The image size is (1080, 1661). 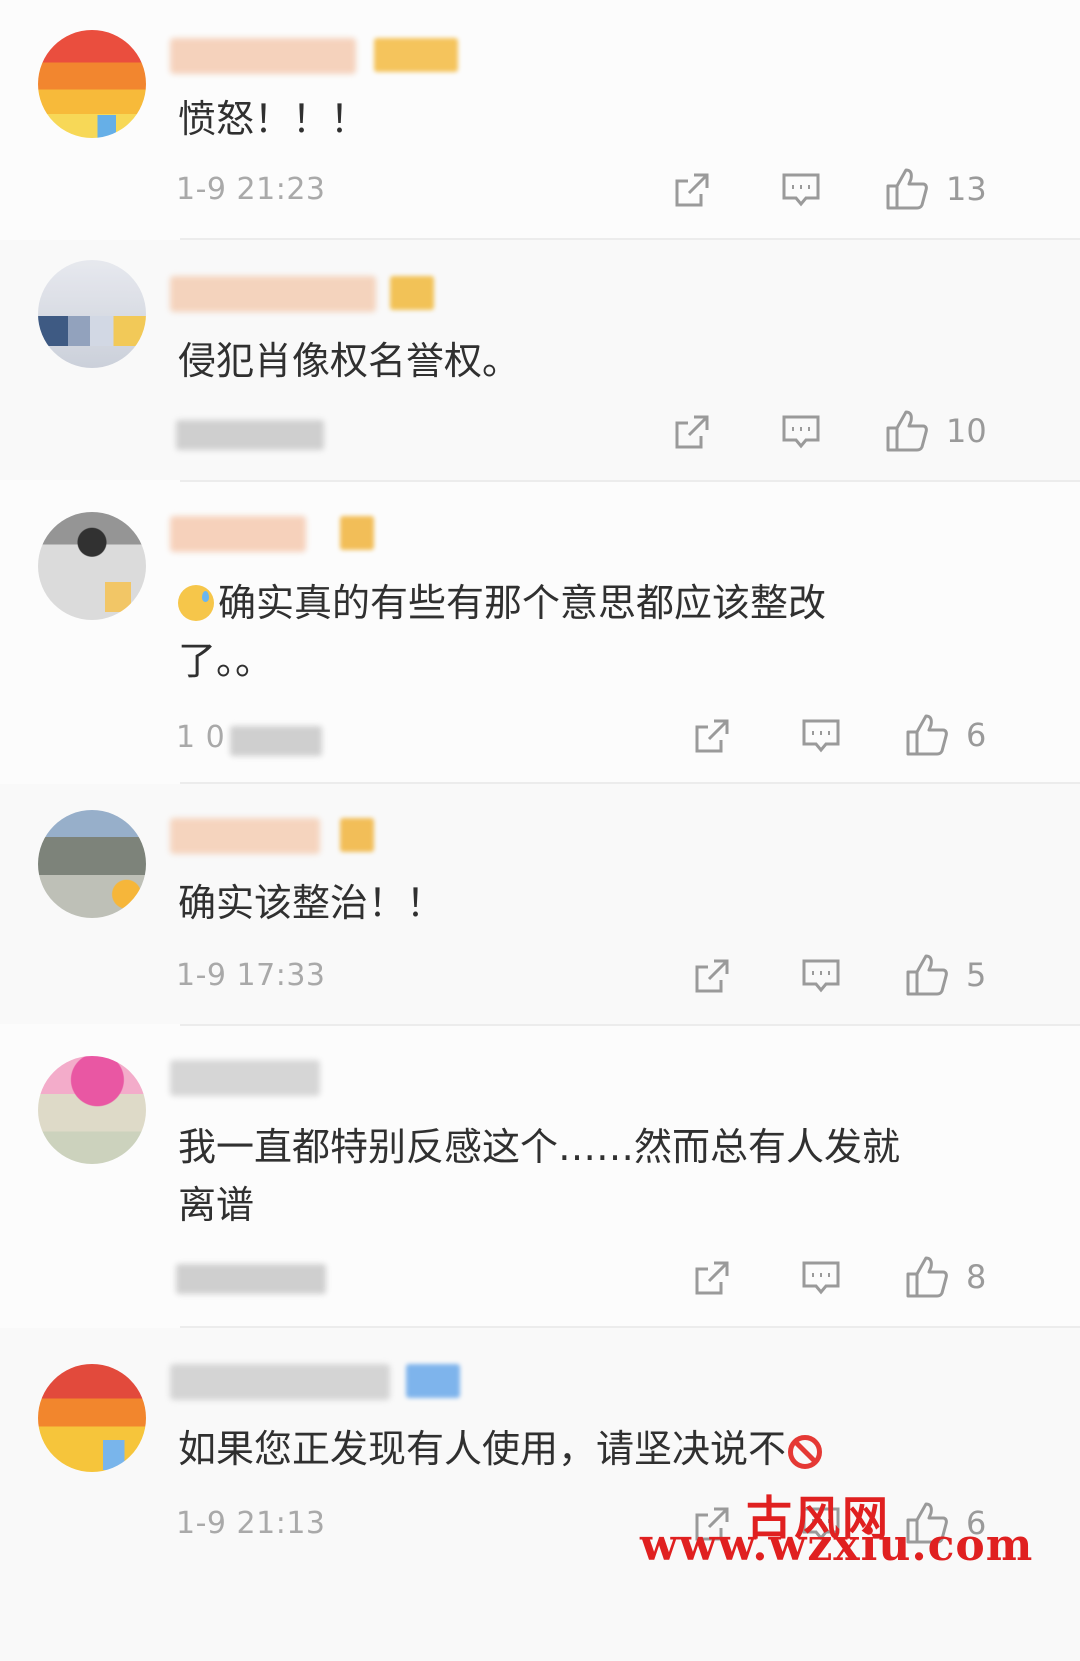 What do you see at coordinates (251, 975) in the screenshot?
I see `comment-time: 1-9 17:33` at bounding box center [251, 975].